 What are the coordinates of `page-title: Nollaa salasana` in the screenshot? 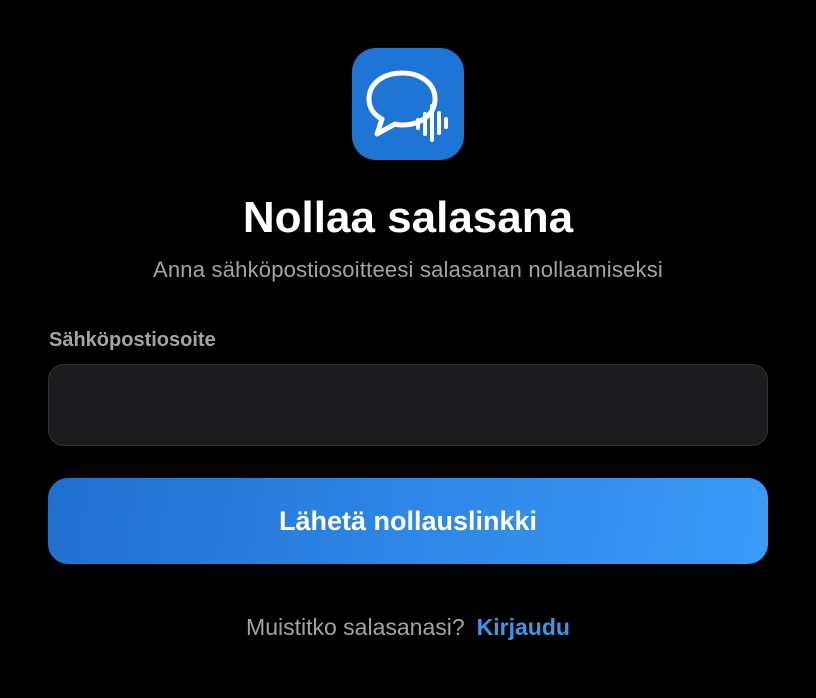 It's located at (408, 217).